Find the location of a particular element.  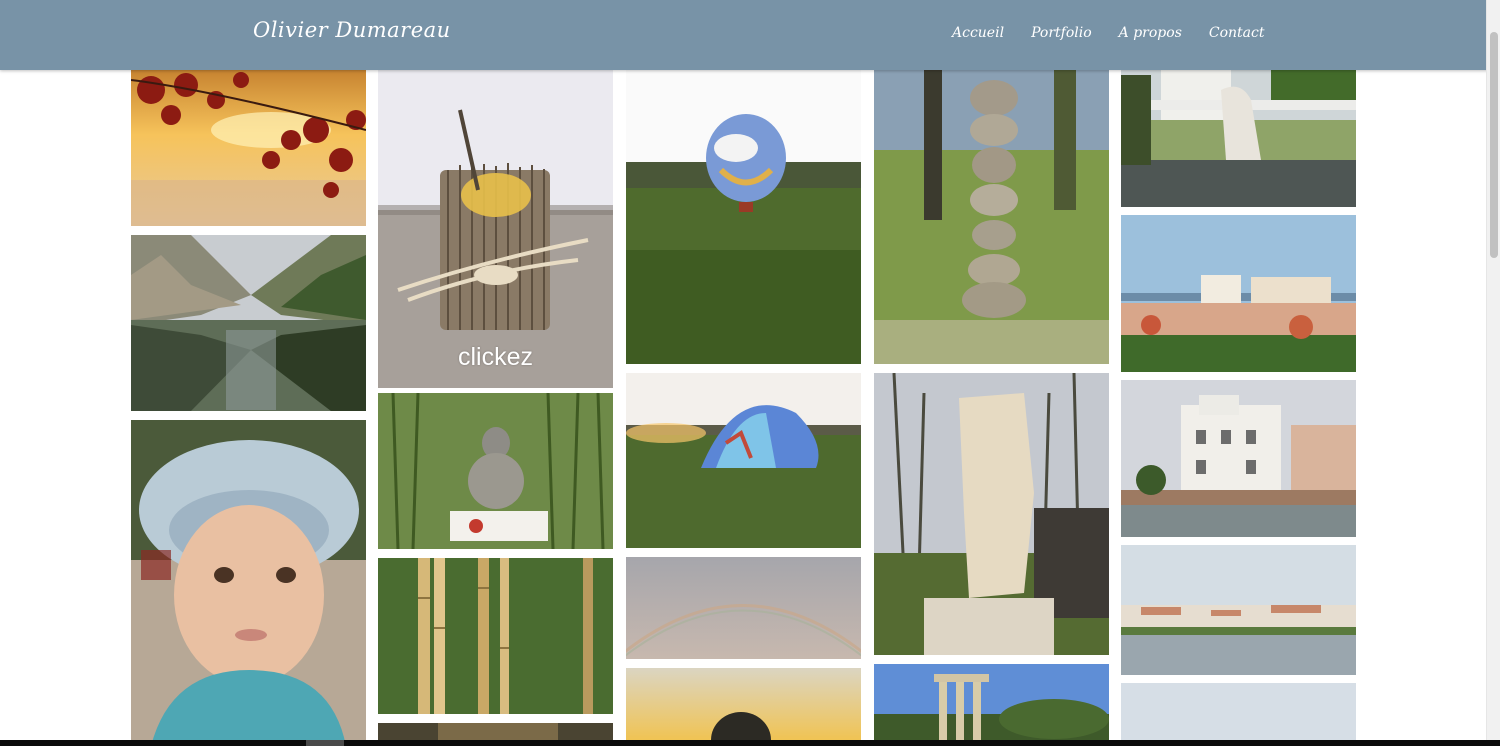

photo-autumn-leaves is located at coordinates (248, 143).